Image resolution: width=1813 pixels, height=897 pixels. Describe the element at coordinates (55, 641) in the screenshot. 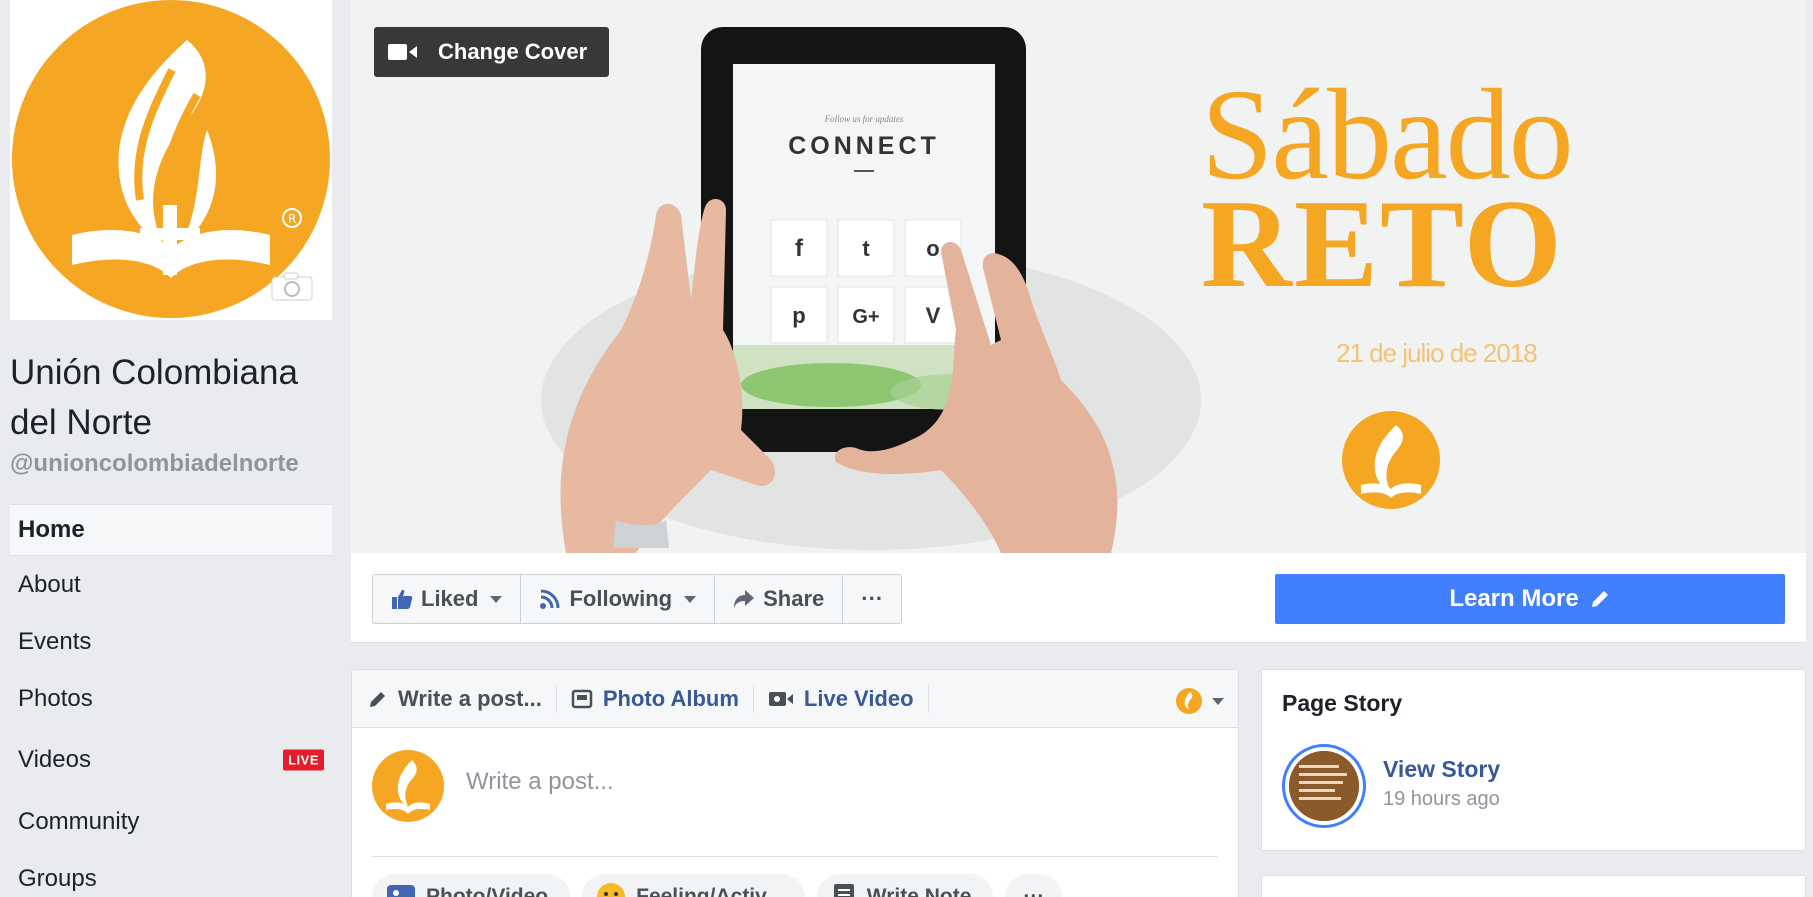

I see `nav-item-label: Events` at that location.